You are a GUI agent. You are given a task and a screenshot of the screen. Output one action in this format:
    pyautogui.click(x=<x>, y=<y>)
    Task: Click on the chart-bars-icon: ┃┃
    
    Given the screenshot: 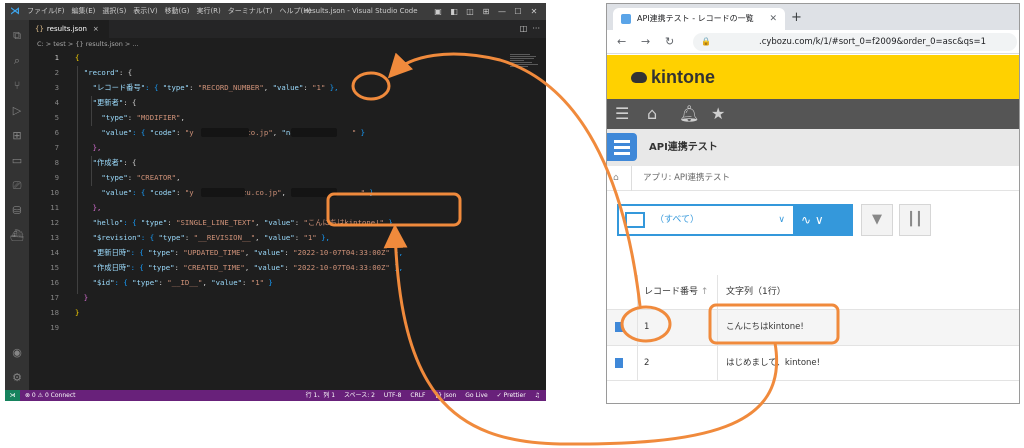 What is the action you would take?
    pyautogui.click(x=915, y=220)
    